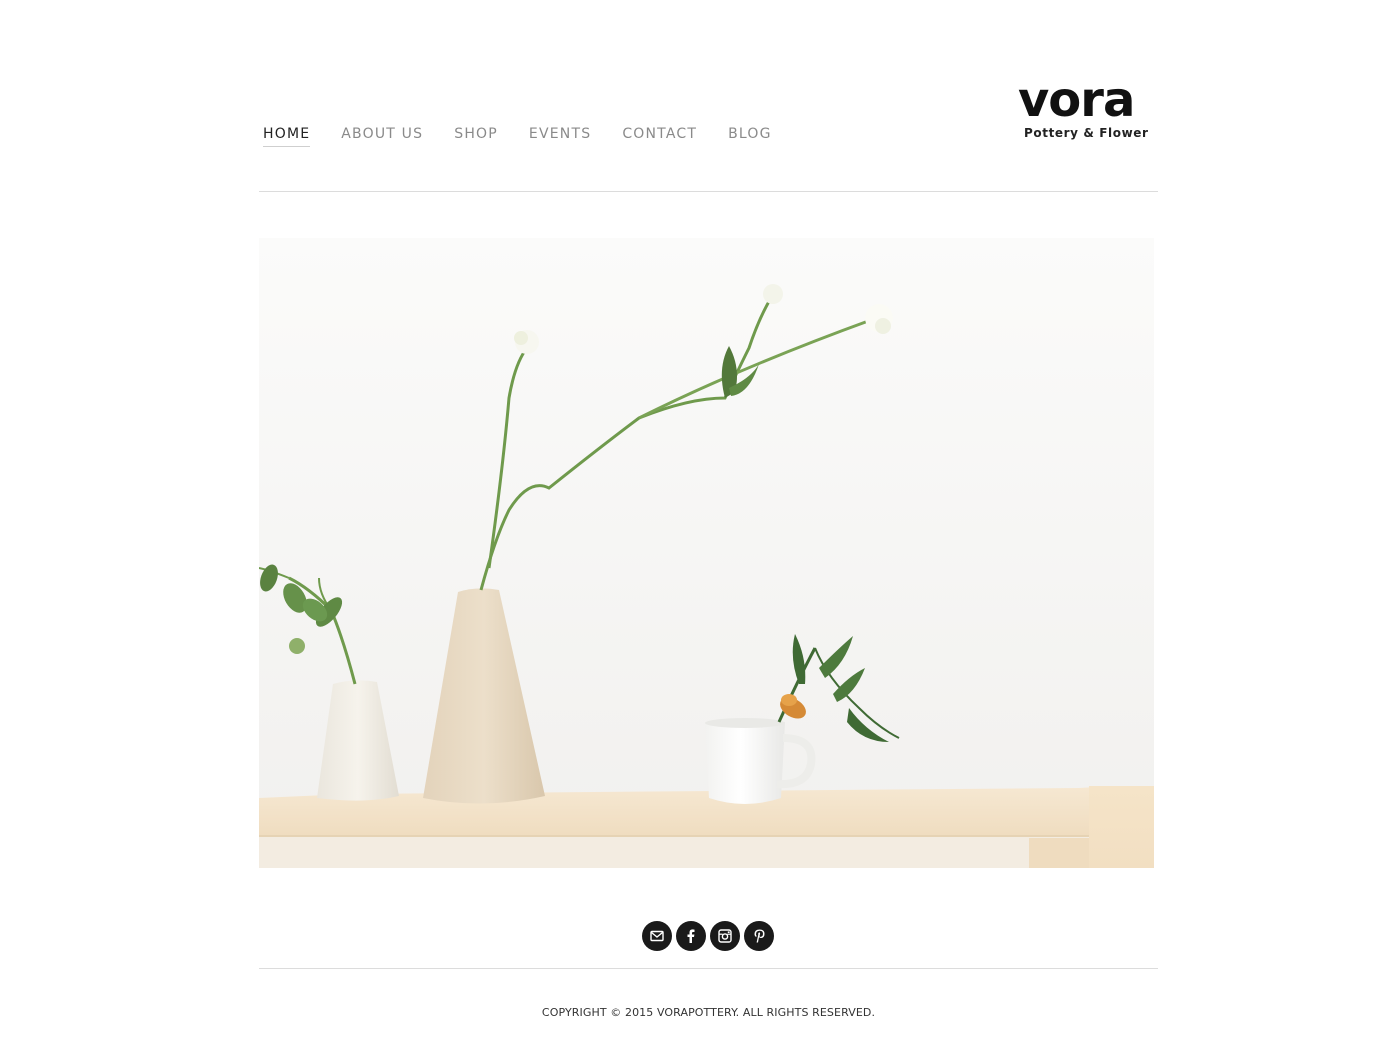 The image size is (1400, 1050). Describe the element at coordinates (1076, 100) in the screenshot. I see `logo-word: vora` at that location.